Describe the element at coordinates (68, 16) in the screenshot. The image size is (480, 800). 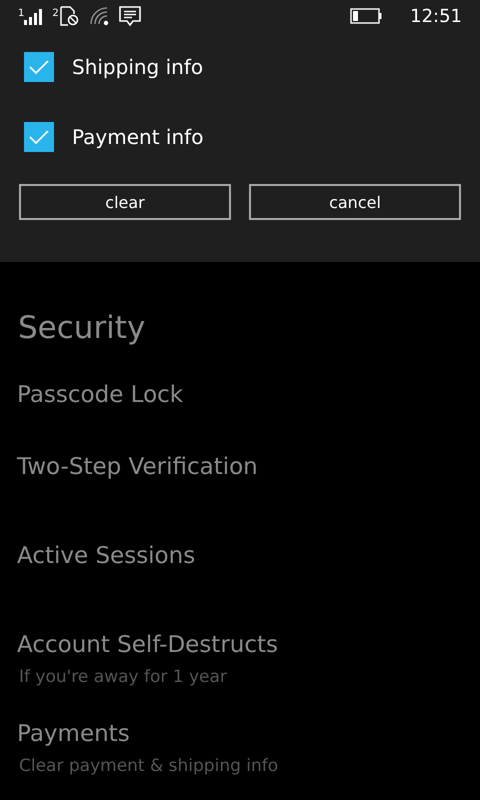
I see `no-sim-icon` at that location.